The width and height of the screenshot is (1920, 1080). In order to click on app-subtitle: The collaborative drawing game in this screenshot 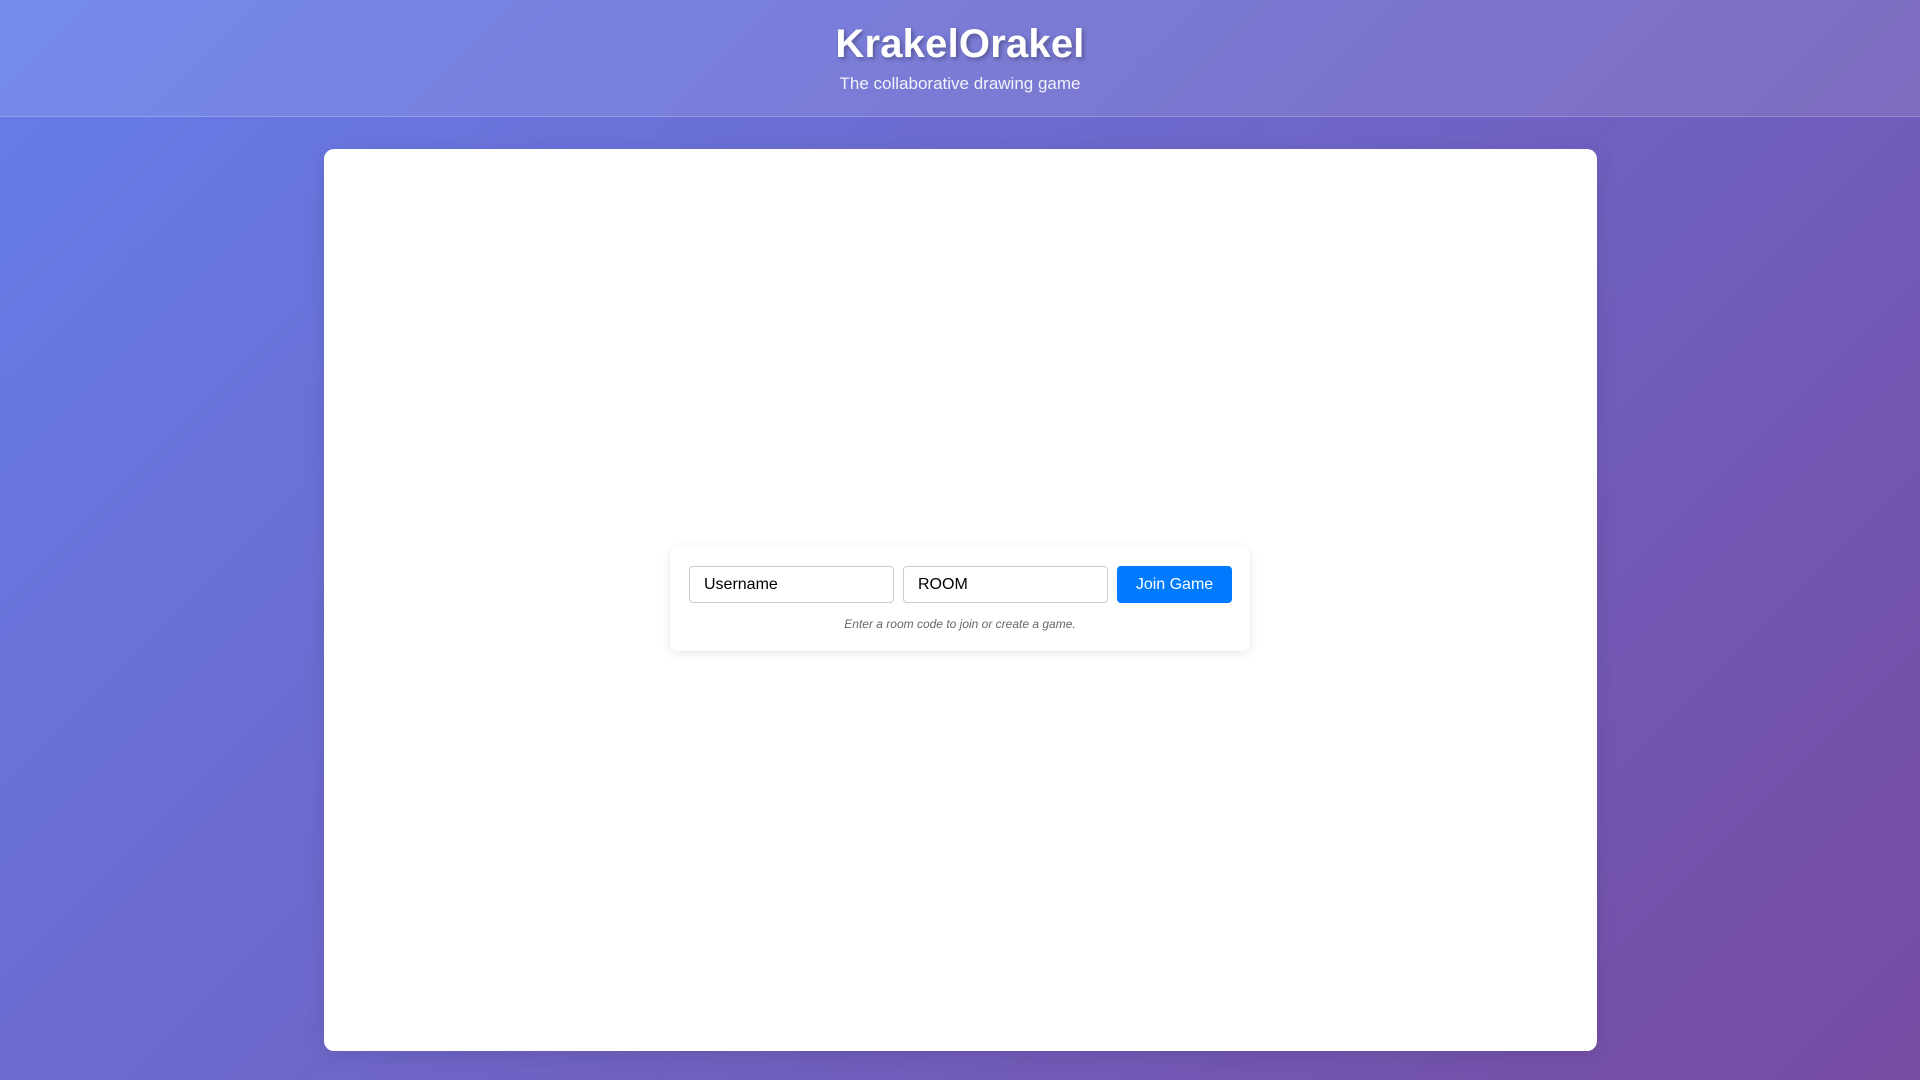, I will do `click(960, 83)`.